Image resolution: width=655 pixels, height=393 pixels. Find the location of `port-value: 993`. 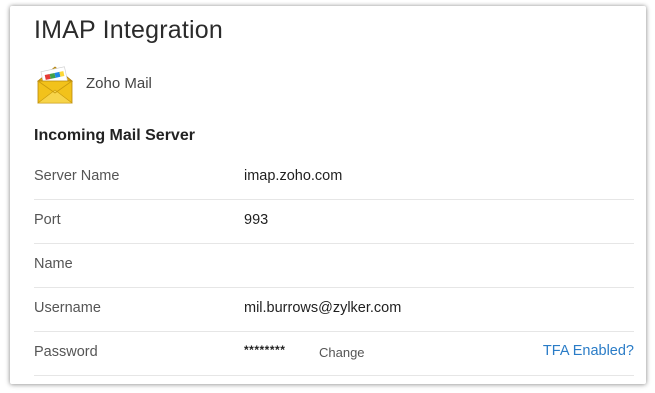

port-value: 993 is located at coordinates (256, 220).